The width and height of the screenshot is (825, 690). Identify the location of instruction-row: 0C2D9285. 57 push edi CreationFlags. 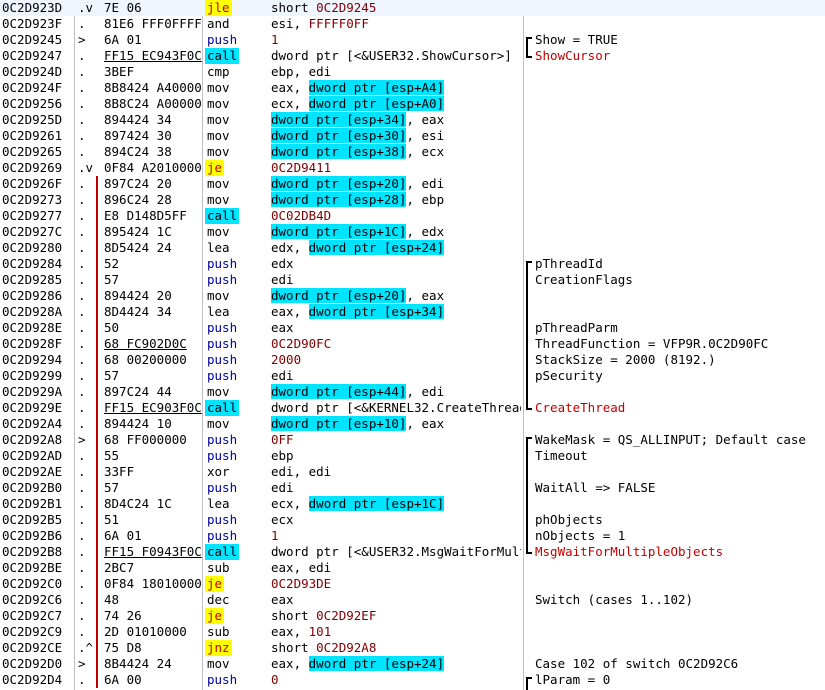
(412, 280).